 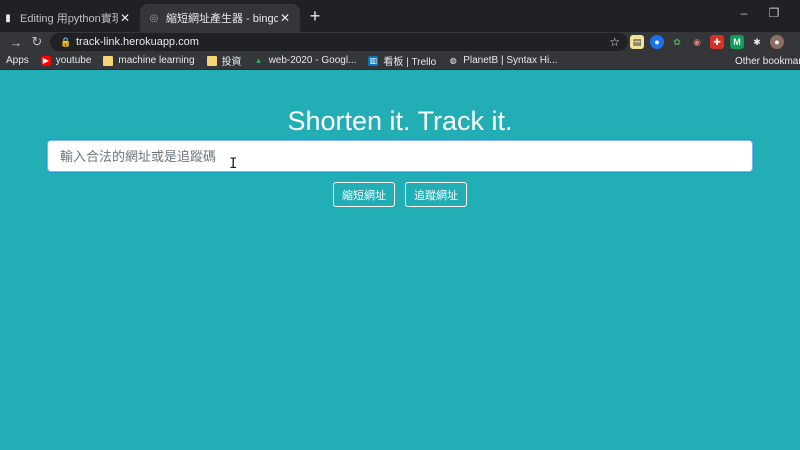 What do you see at coordinates (45, 60) in the screenshot?
I see `youtube-icon: ▶` at bounding box center [45, 60].